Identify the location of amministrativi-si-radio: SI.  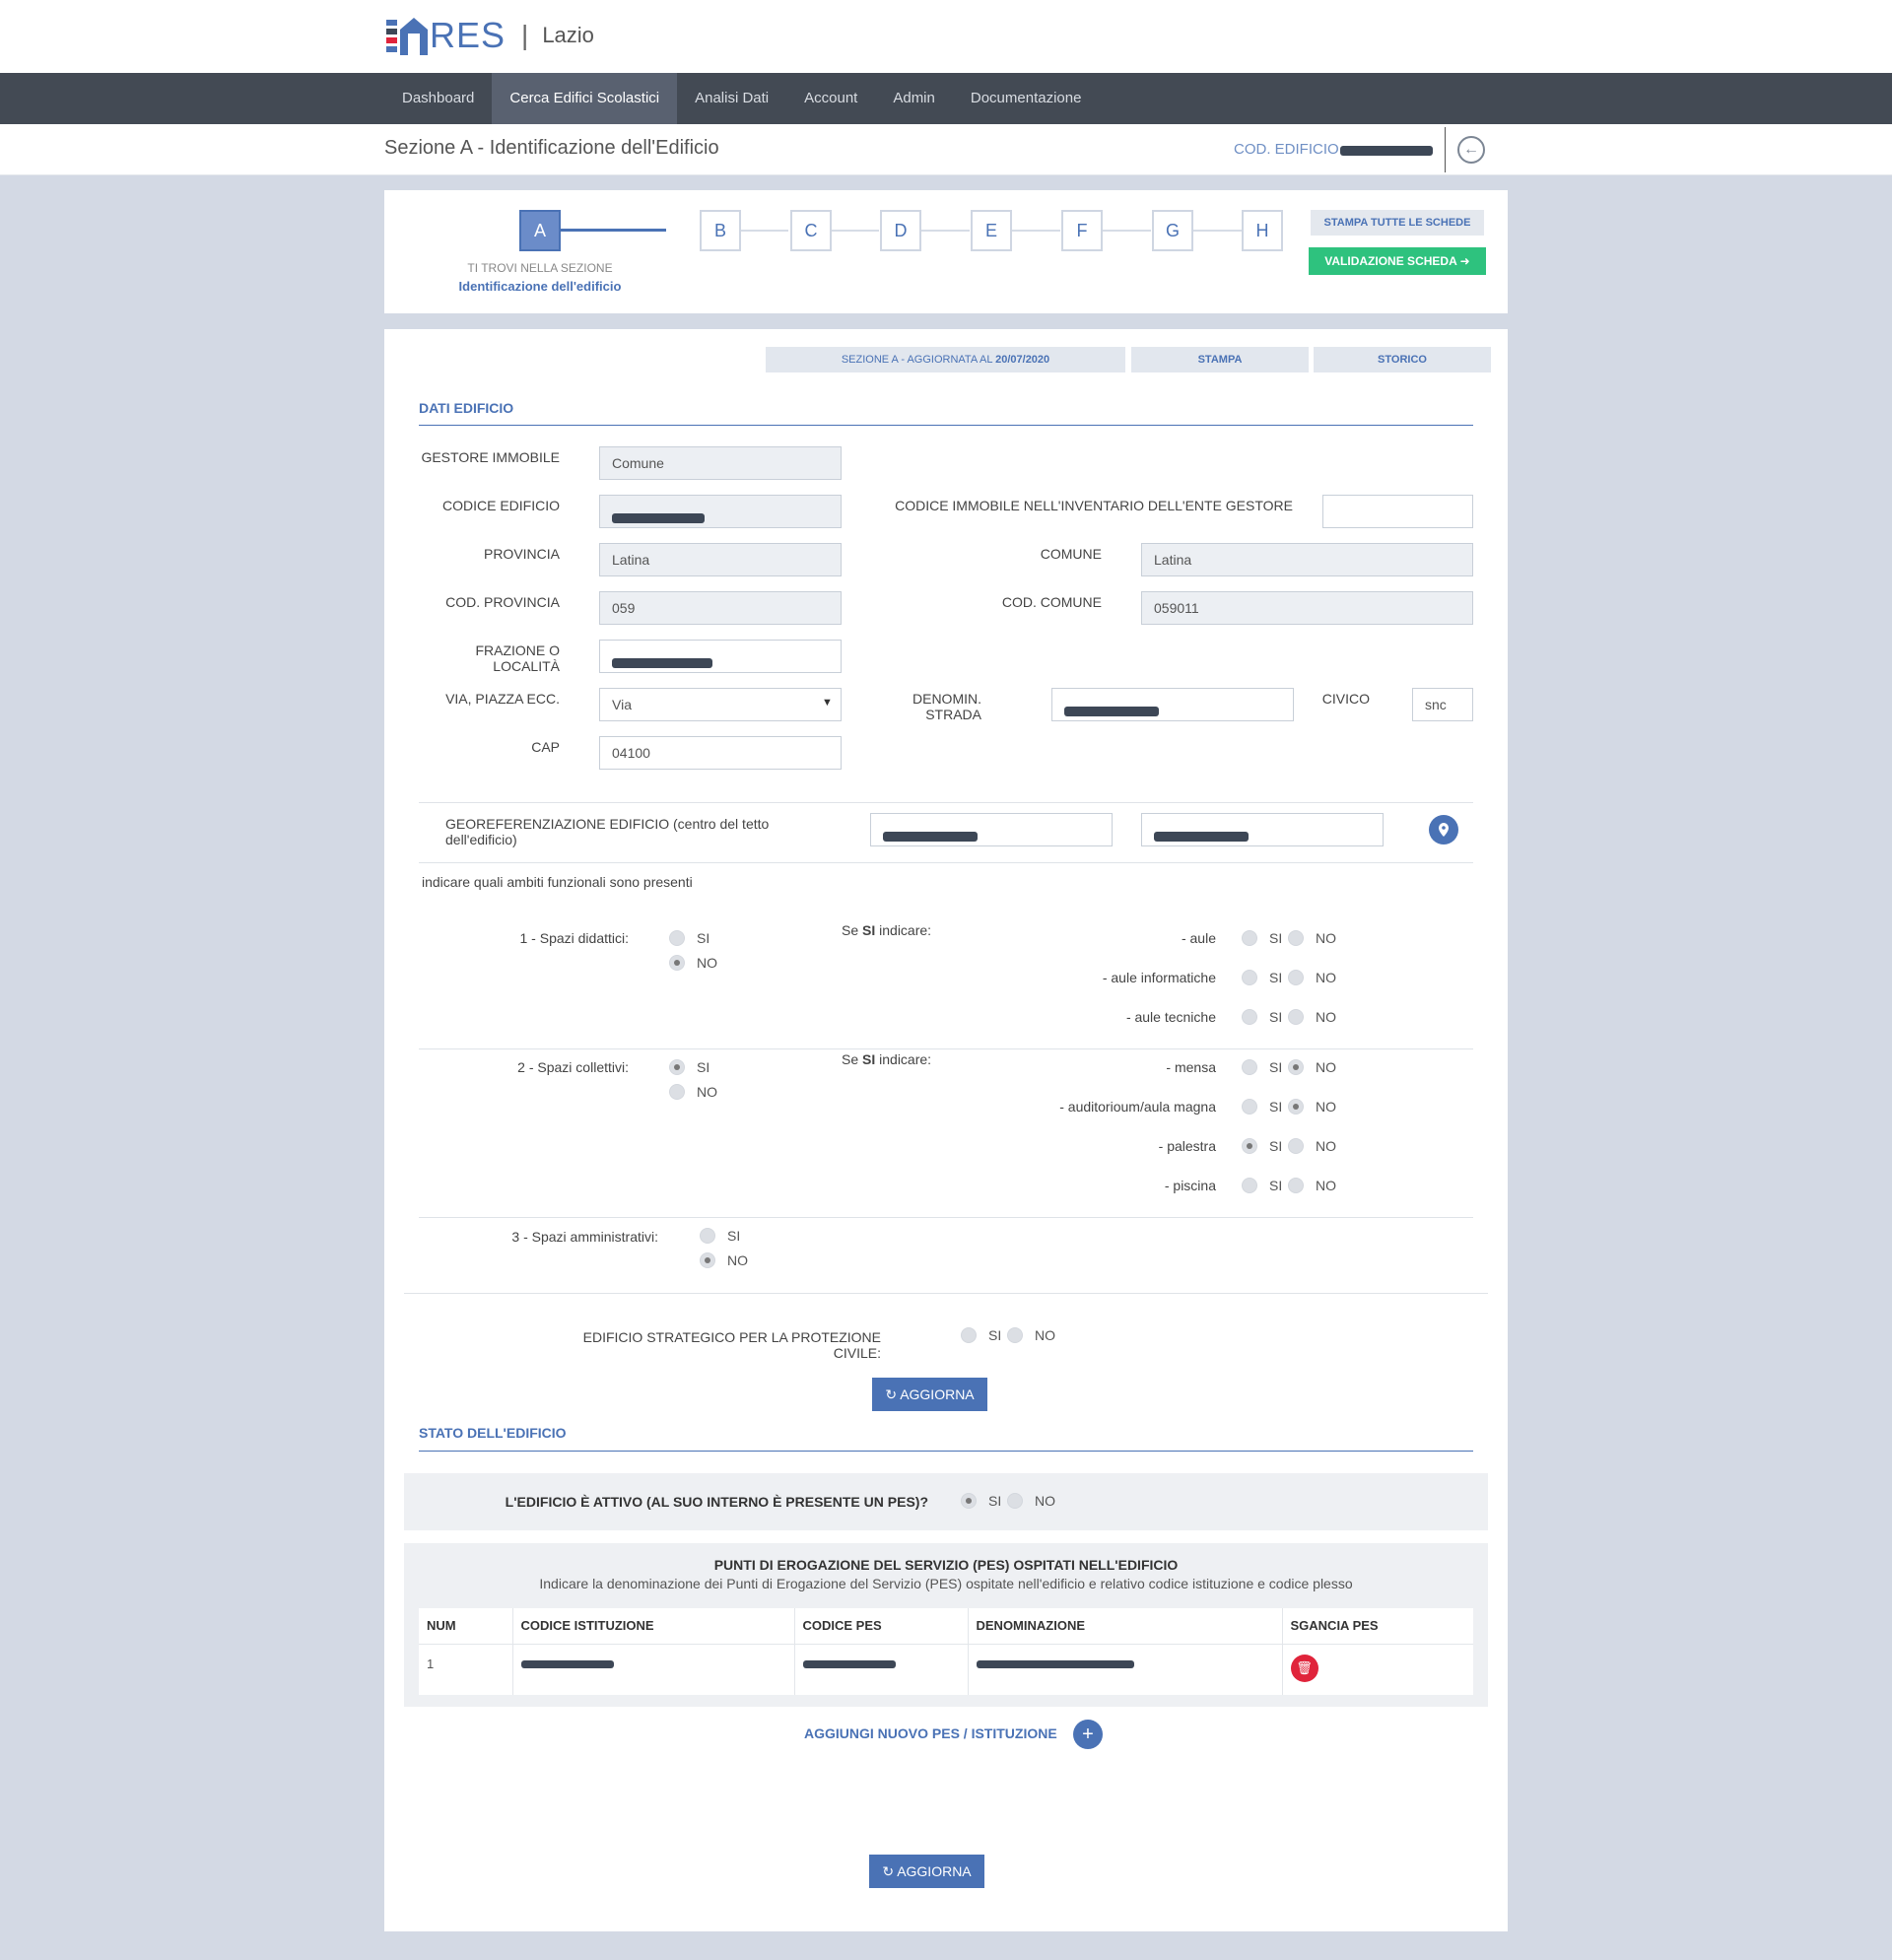
(720, 1236).